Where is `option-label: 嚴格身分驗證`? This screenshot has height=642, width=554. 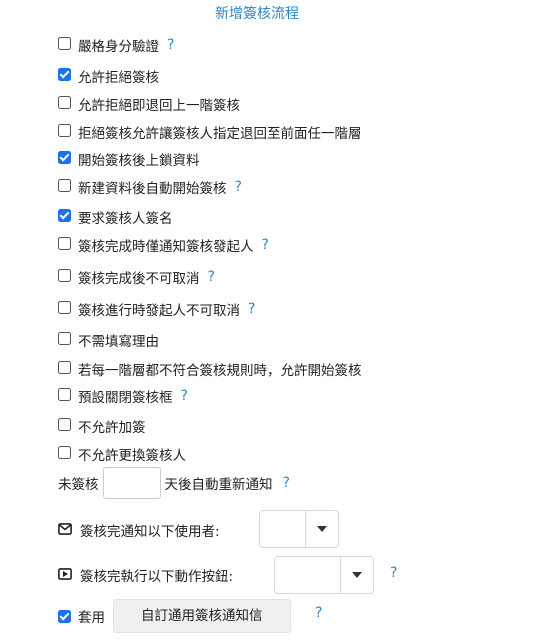
option-label: 嚴格身分驗證 is located at coordinates (118, 47).